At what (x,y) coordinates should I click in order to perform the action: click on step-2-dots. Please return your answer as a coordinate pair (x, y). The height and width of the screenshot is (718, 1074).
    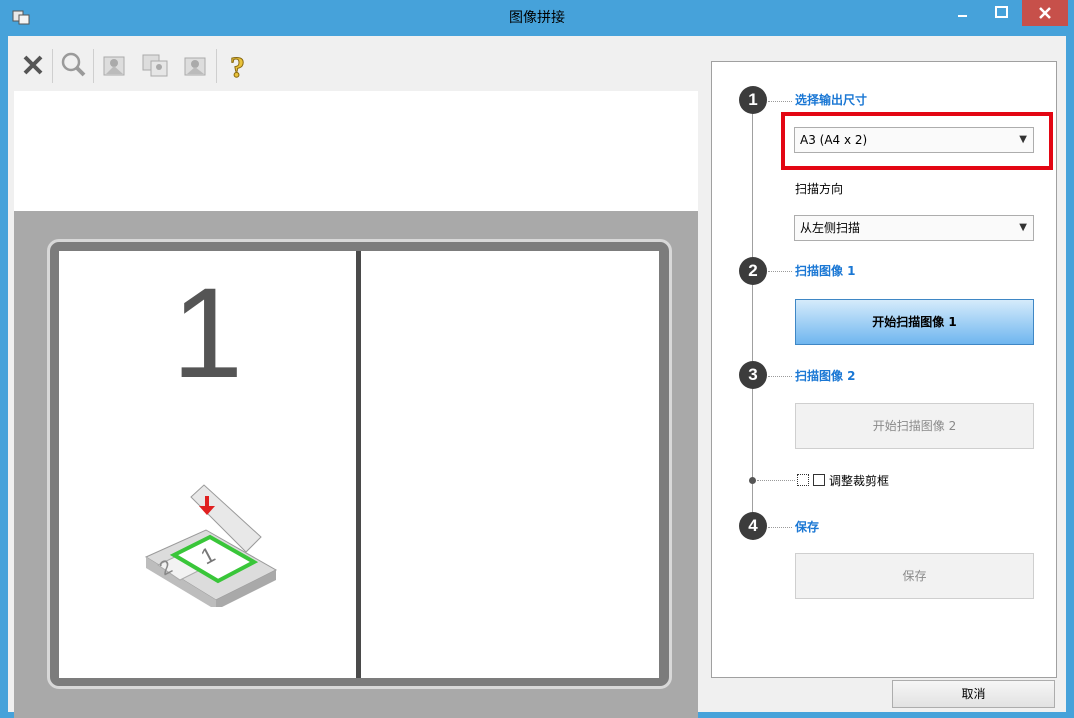
    Looking at the image, I should click on (780, 271).